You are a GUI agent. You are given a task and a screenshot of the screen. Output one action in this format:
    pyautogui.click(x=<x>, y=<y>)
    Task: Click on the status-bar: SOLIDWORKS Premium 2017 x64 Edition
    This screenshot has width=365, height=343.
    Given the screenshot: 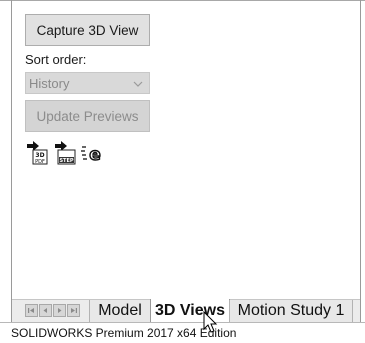 What is the action you would take?
    pyautogui.click(x=182, y=332)
    